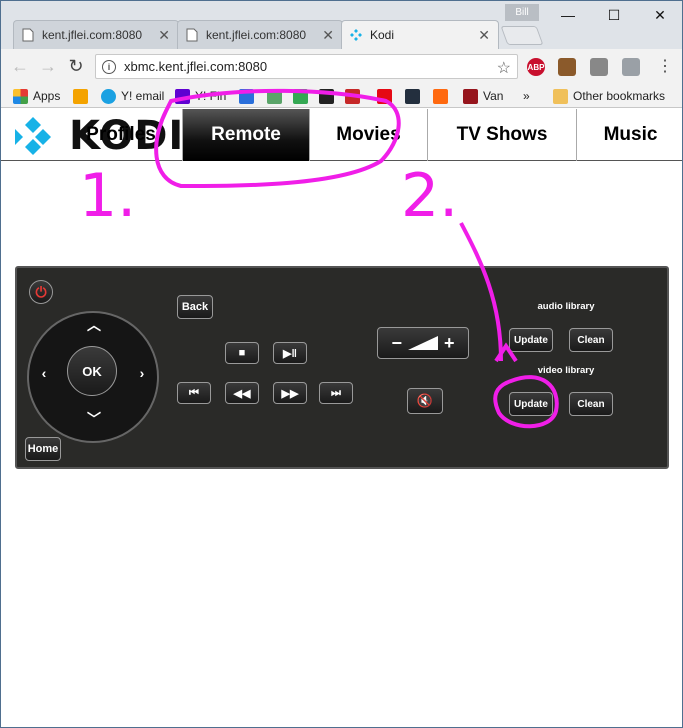 The height and width of the screenshot is (728, 683). What do you see at coordinates (429, 196) in the screenshot?
I see `annotation-step-2: 2.` at bounding box center [429, 196].